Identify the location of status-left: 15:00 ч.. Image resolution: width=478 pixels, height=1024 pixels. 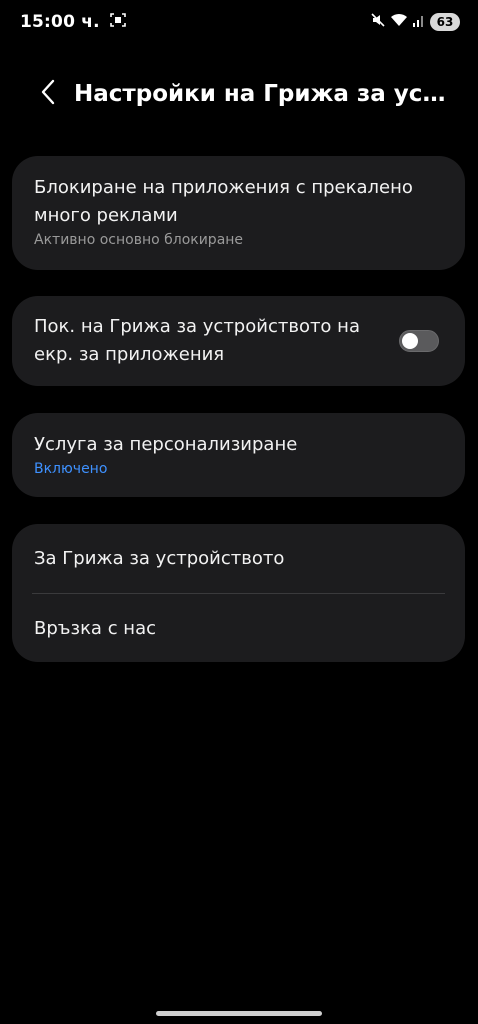
(73, 22).